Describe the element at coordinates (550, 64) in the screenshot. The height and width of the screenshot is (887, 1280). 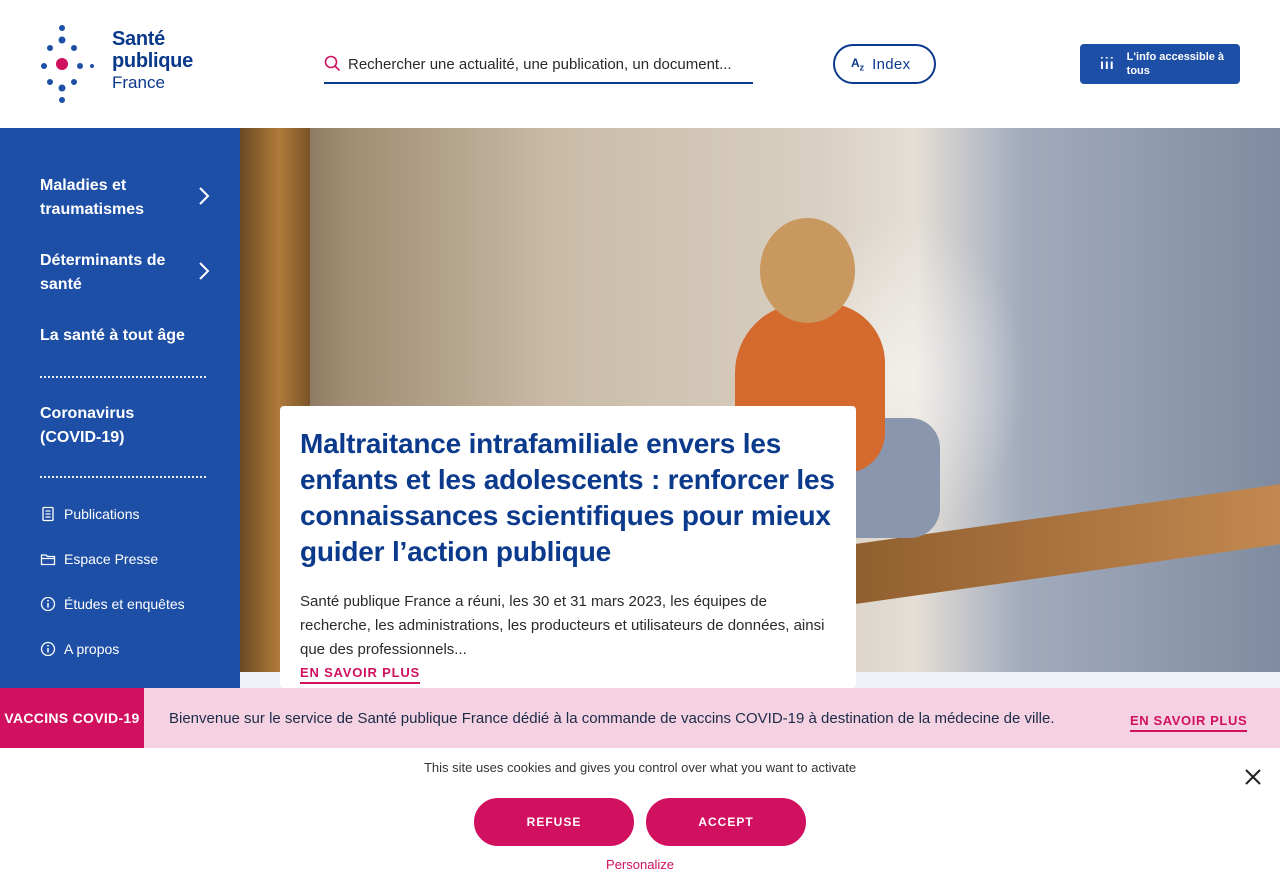
I see `search-input` at that location.